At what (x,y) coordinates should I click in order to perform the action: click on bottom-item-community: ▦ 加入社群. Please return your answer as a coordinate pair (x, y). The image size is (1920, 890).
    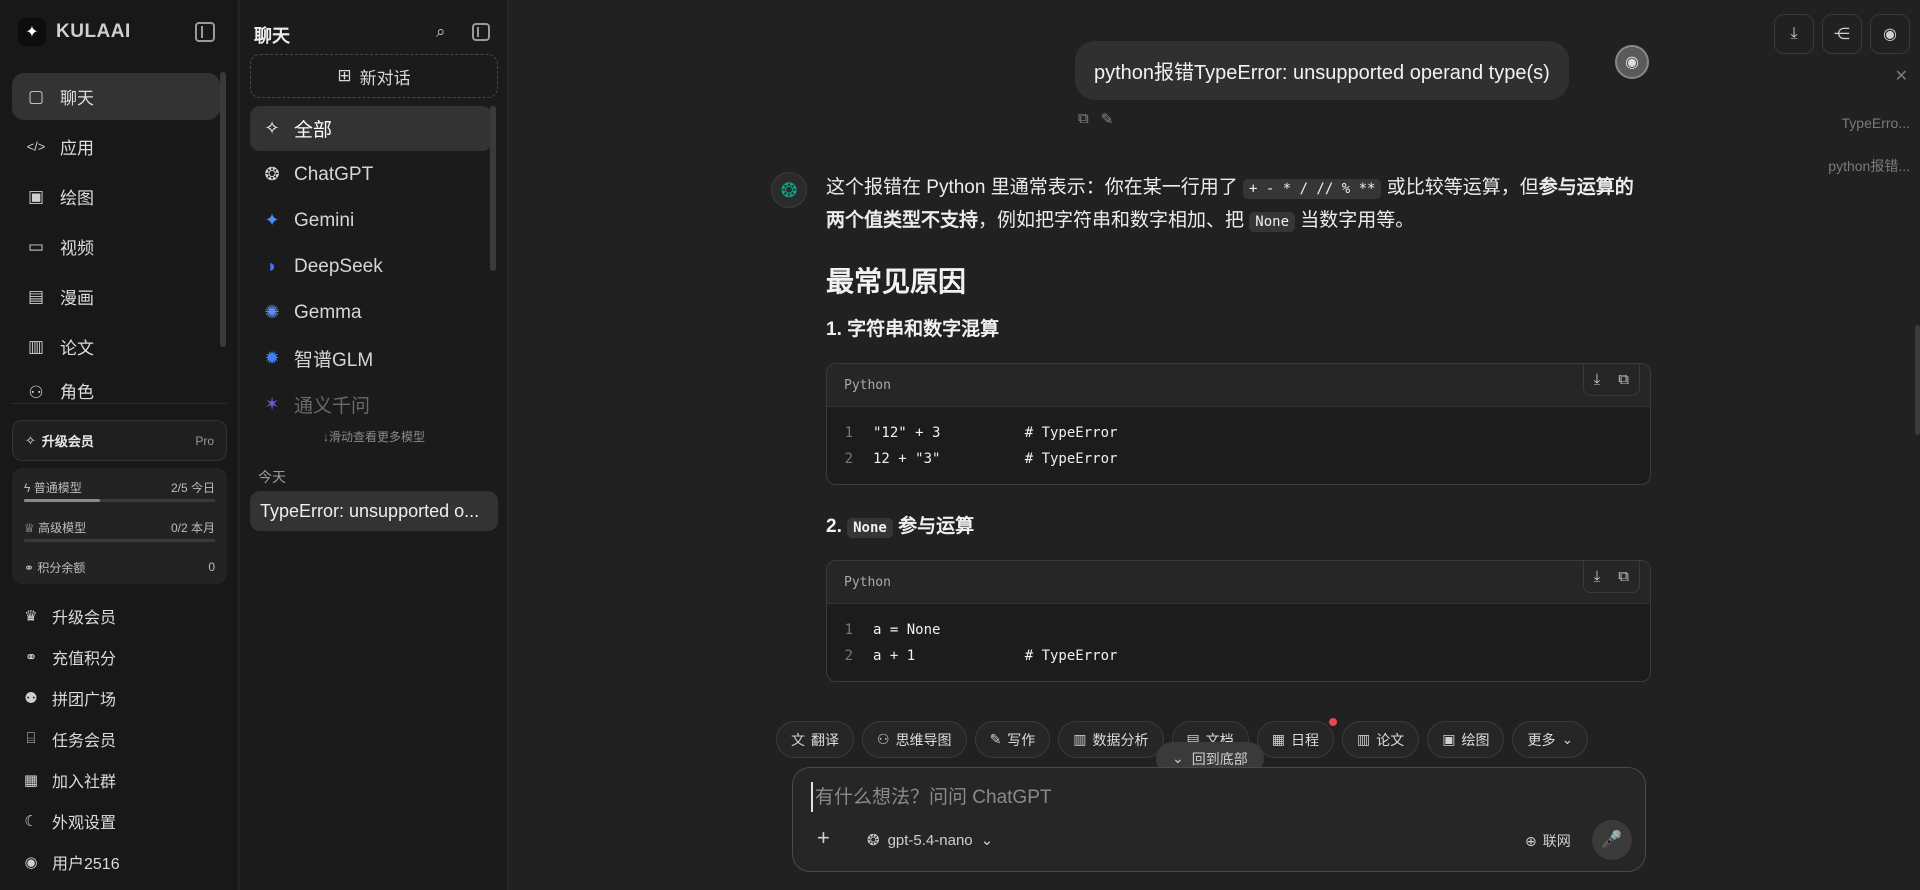
    Looking at the image, I should click on (122, 779).